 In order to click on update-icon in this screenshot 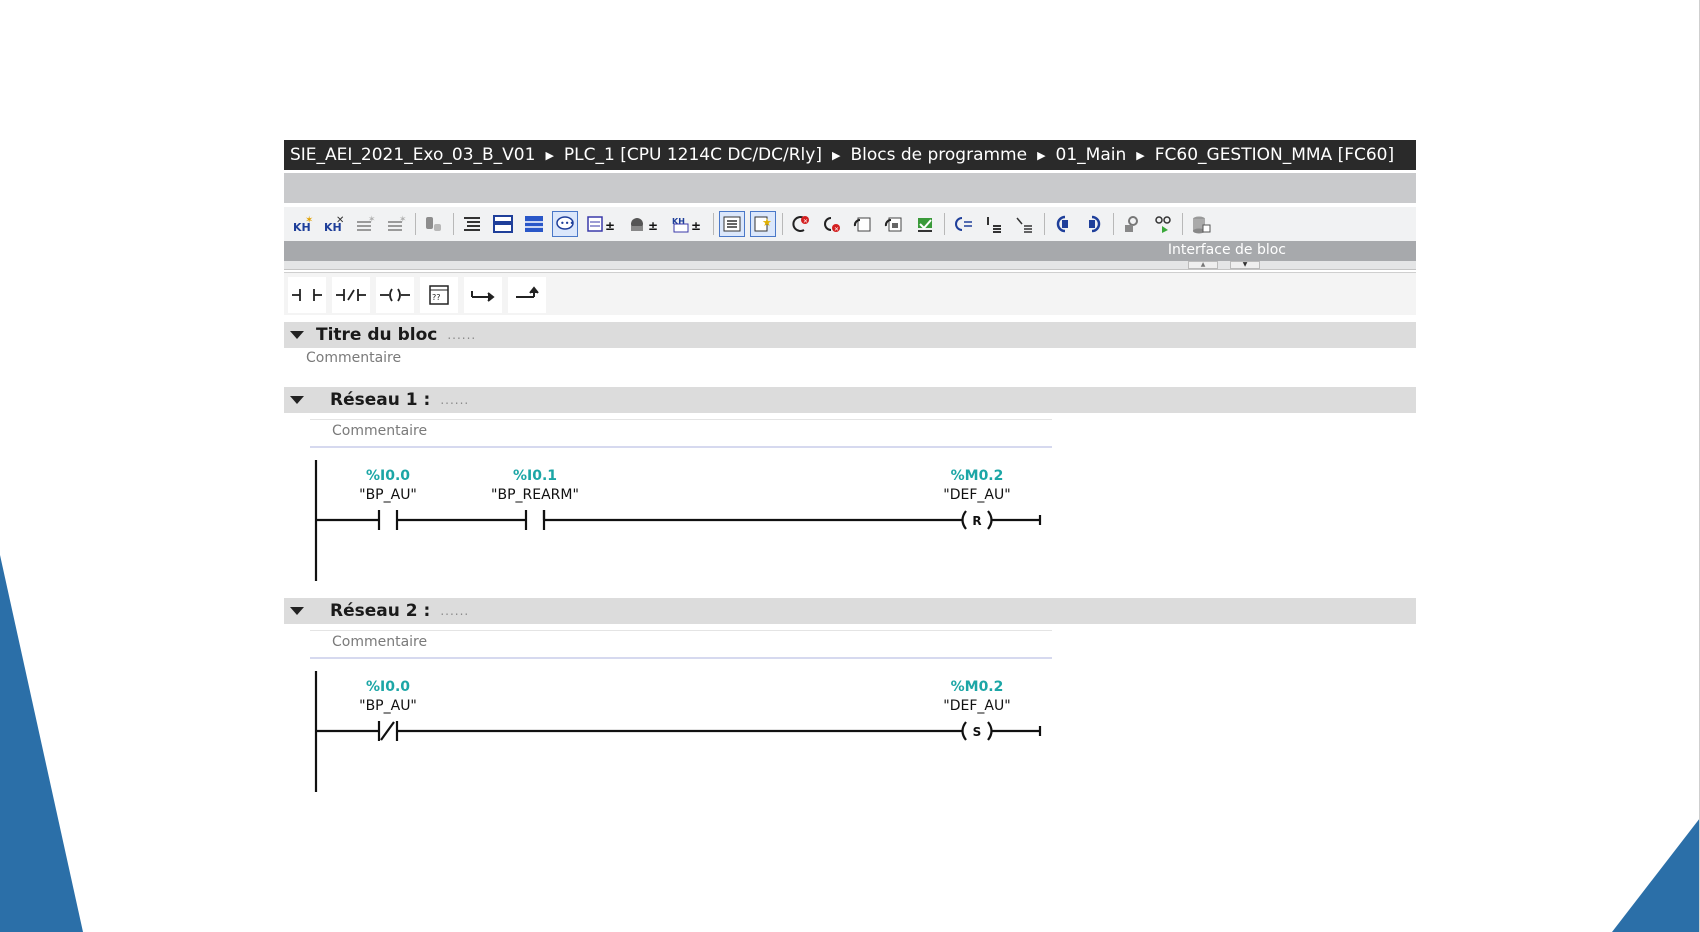, I will do `click(925, 224)`.